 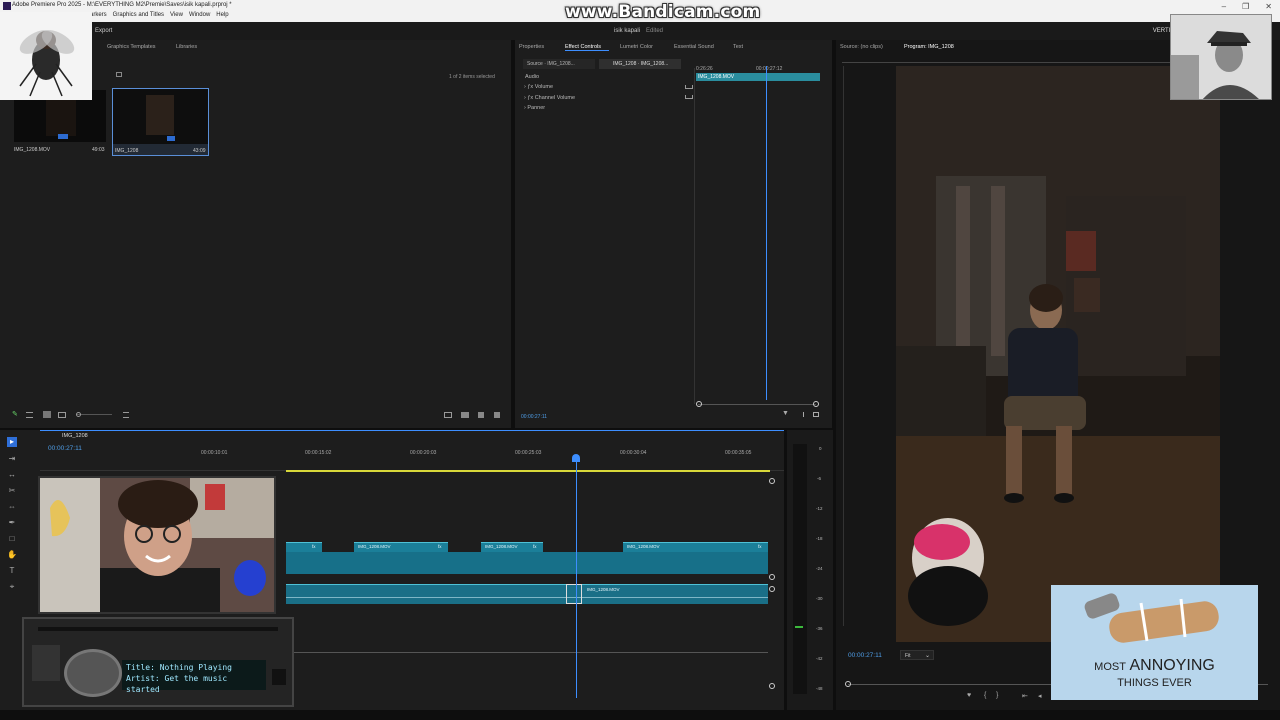 I want to click on icon-view-icon, so click(x=47, y=414).